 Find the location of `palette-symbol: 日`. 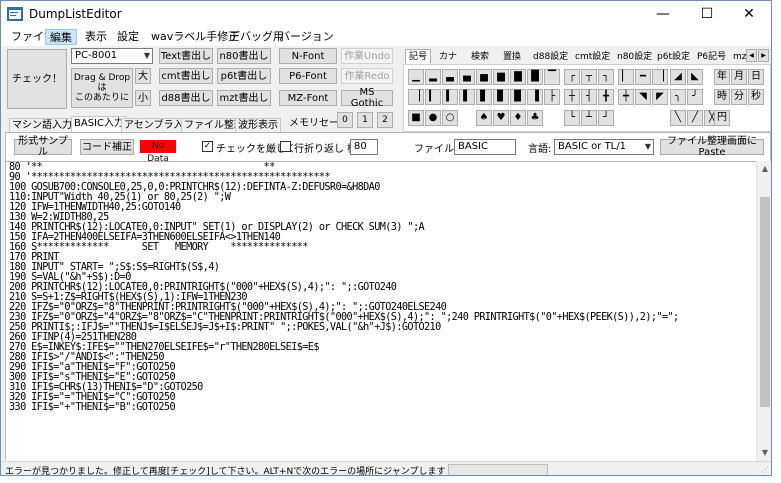

palette-symbol: 日 is located at coordinates (756, 77).